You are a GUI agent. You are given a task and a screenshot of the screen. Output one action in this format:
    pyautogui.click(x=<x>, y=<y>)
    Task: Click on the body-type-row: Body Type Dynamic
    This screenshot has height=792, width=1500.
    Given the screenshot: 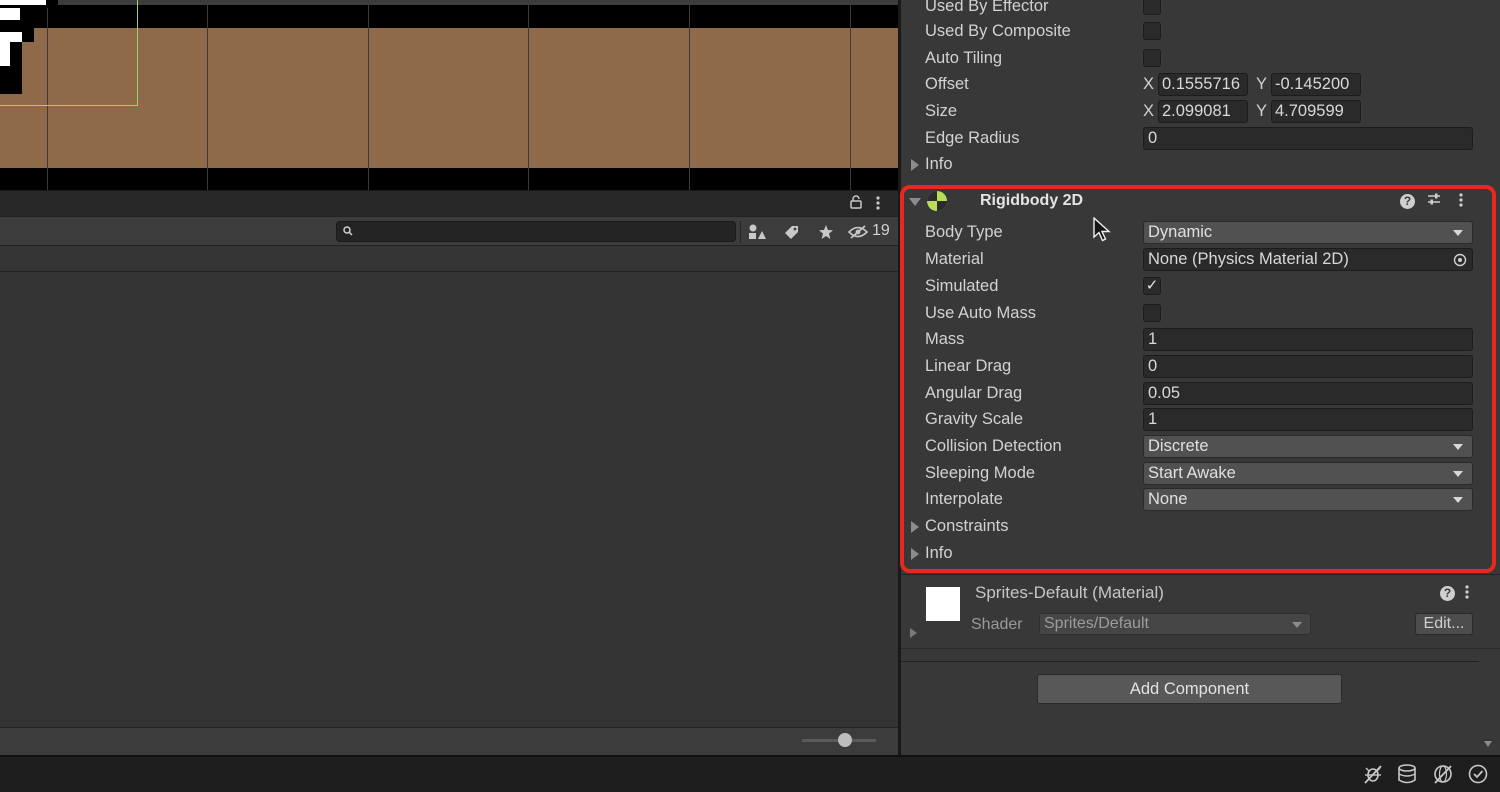 What is the action you would take?
    pyautogui.click(x=1196, y=233)
    